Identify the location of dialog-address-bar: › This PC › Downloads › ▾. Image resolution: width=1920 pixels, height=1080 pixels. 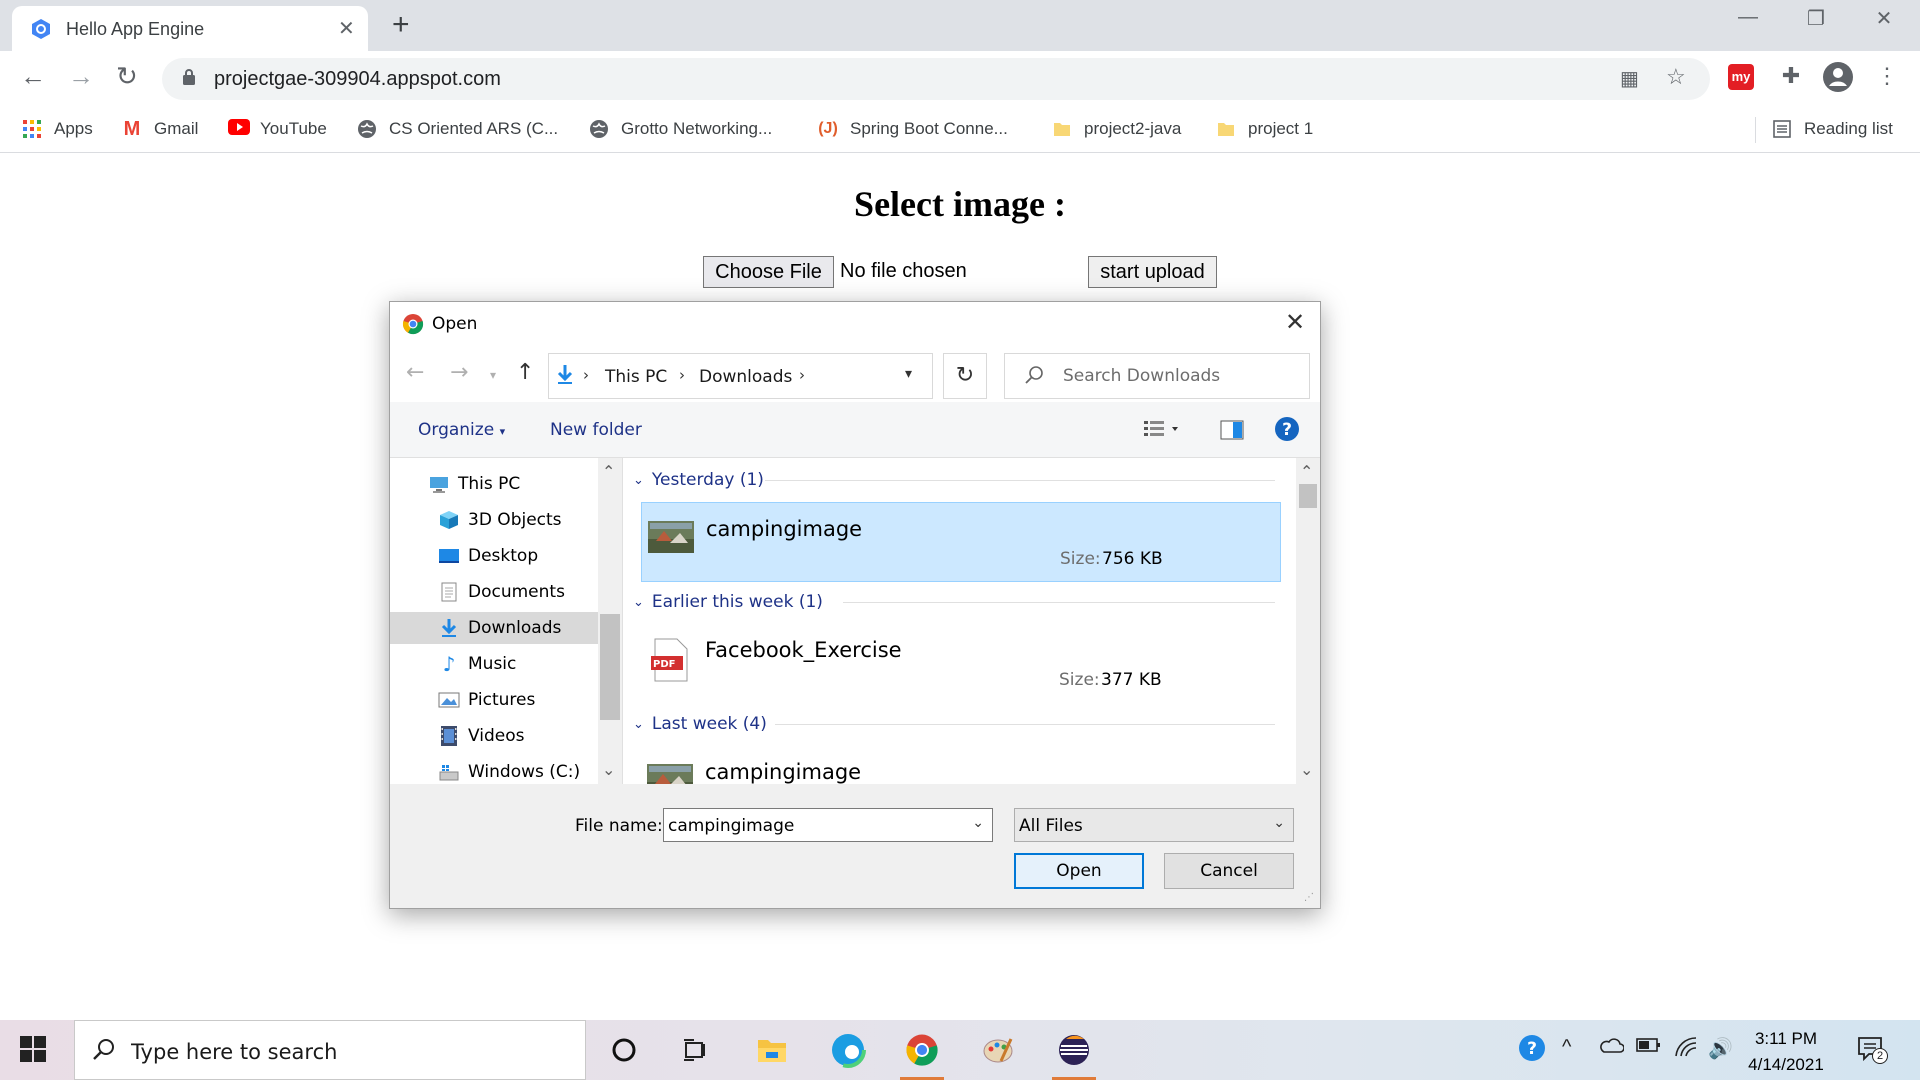
(740, 376).